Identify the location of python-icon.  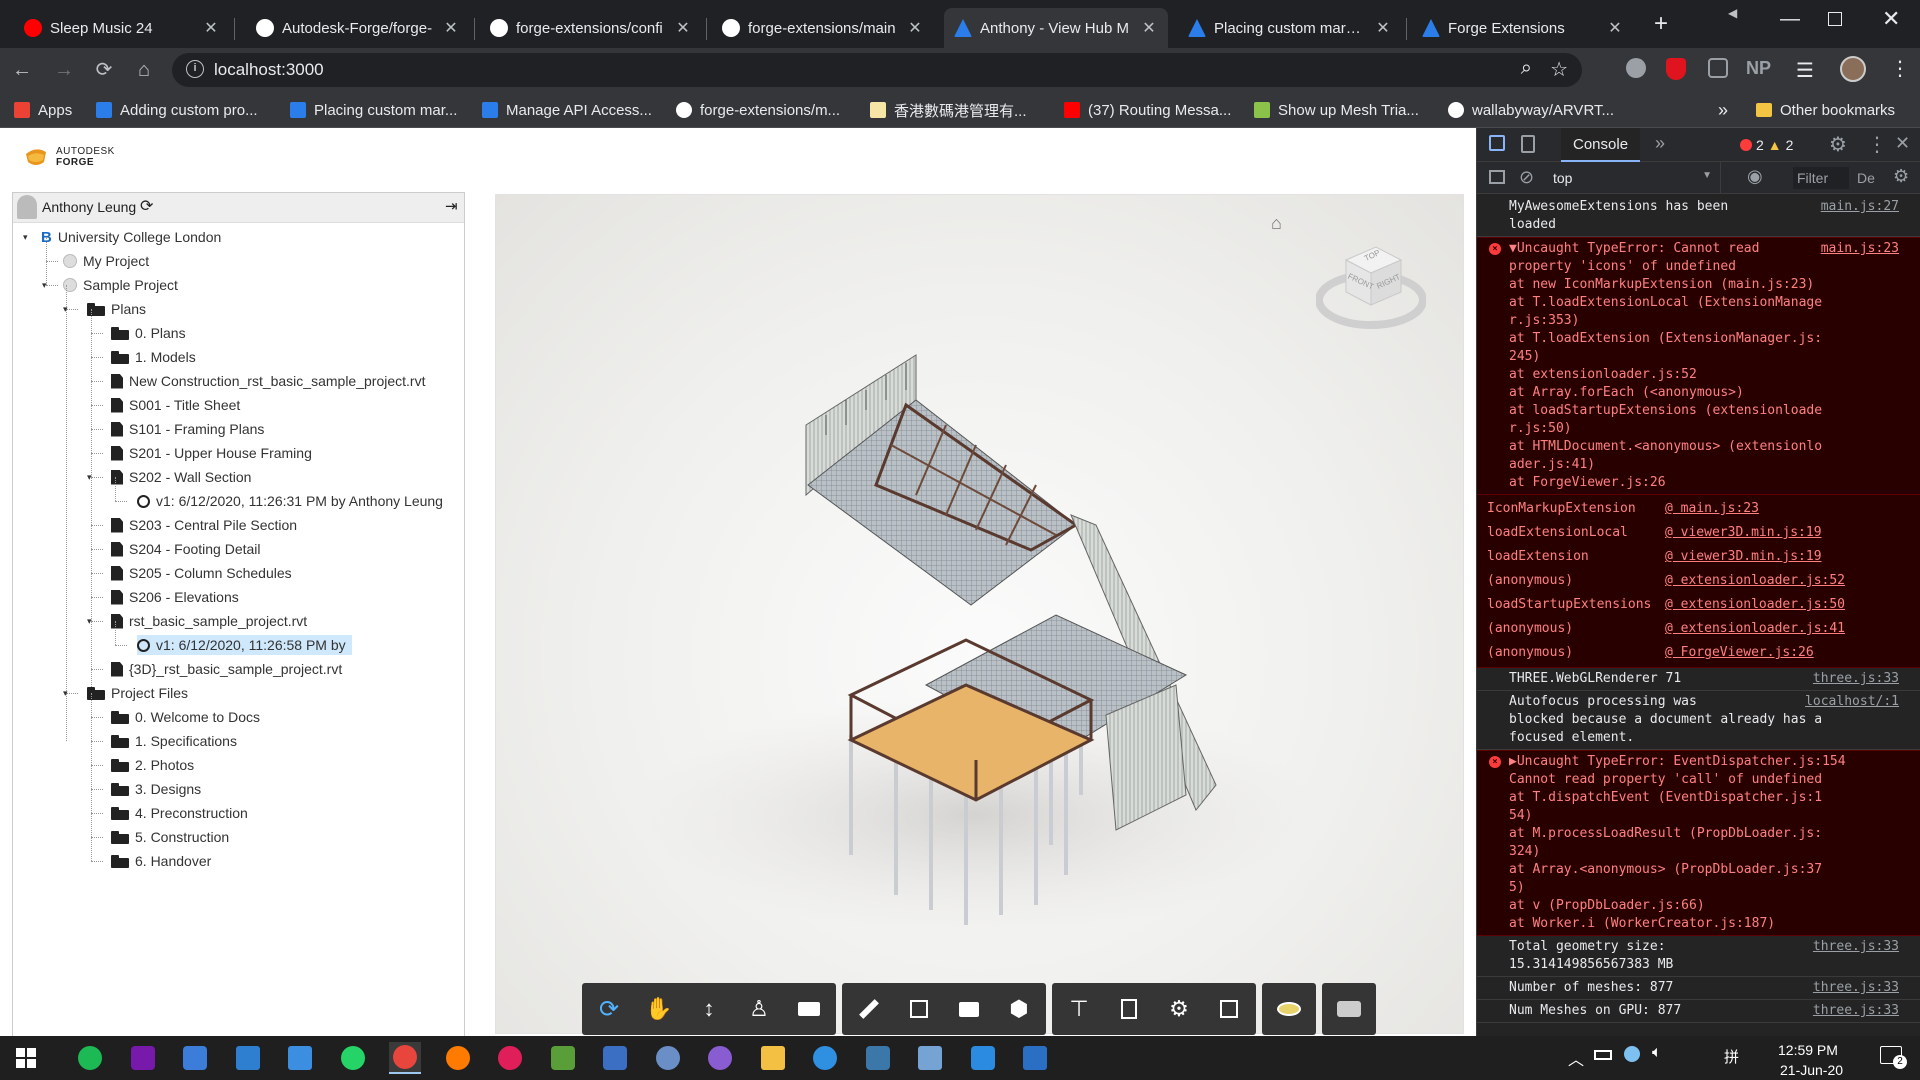
(878, 1058).